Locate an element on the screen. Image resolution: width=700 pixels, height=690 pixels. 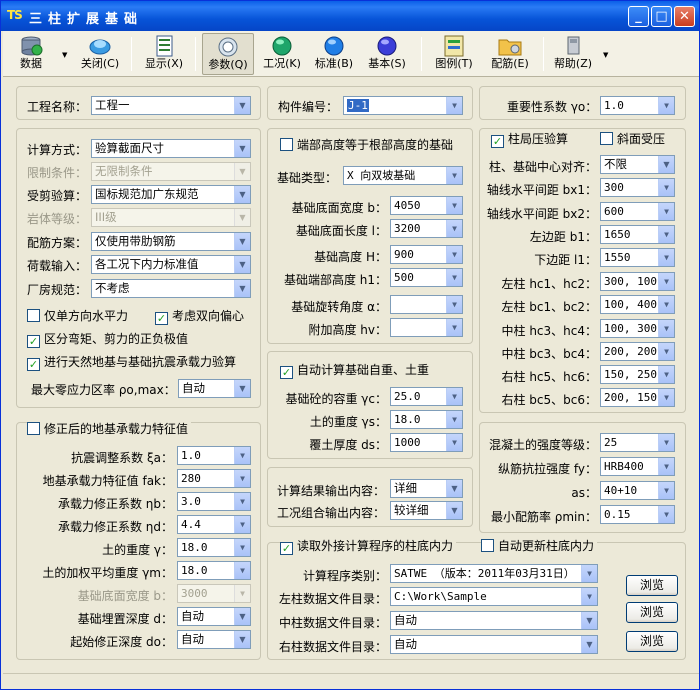
right-dir-combo: 自动 ▼ is located at coordinates (494, 644).